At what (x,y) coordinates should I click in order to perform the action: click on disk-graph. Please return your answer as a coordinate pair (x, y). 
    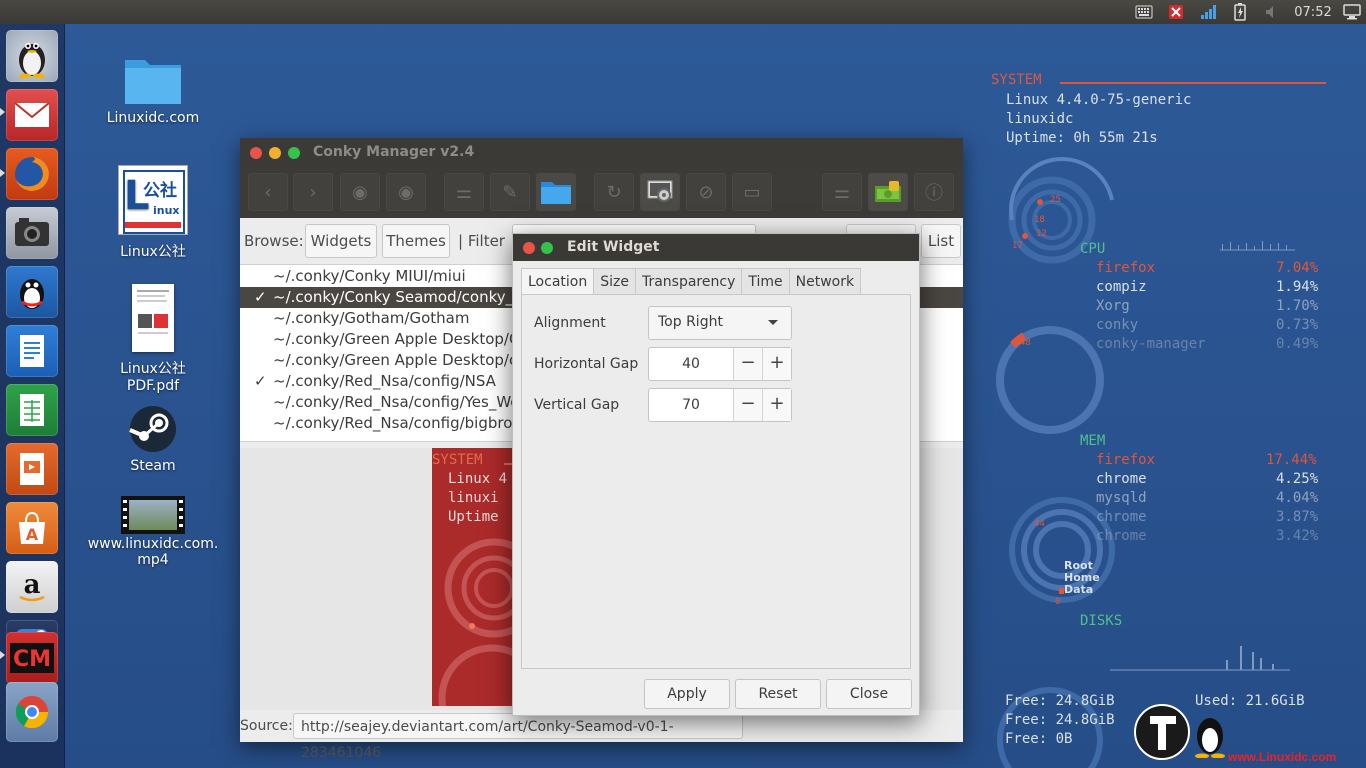
    Looking at the image, I should click on (1250, 658).